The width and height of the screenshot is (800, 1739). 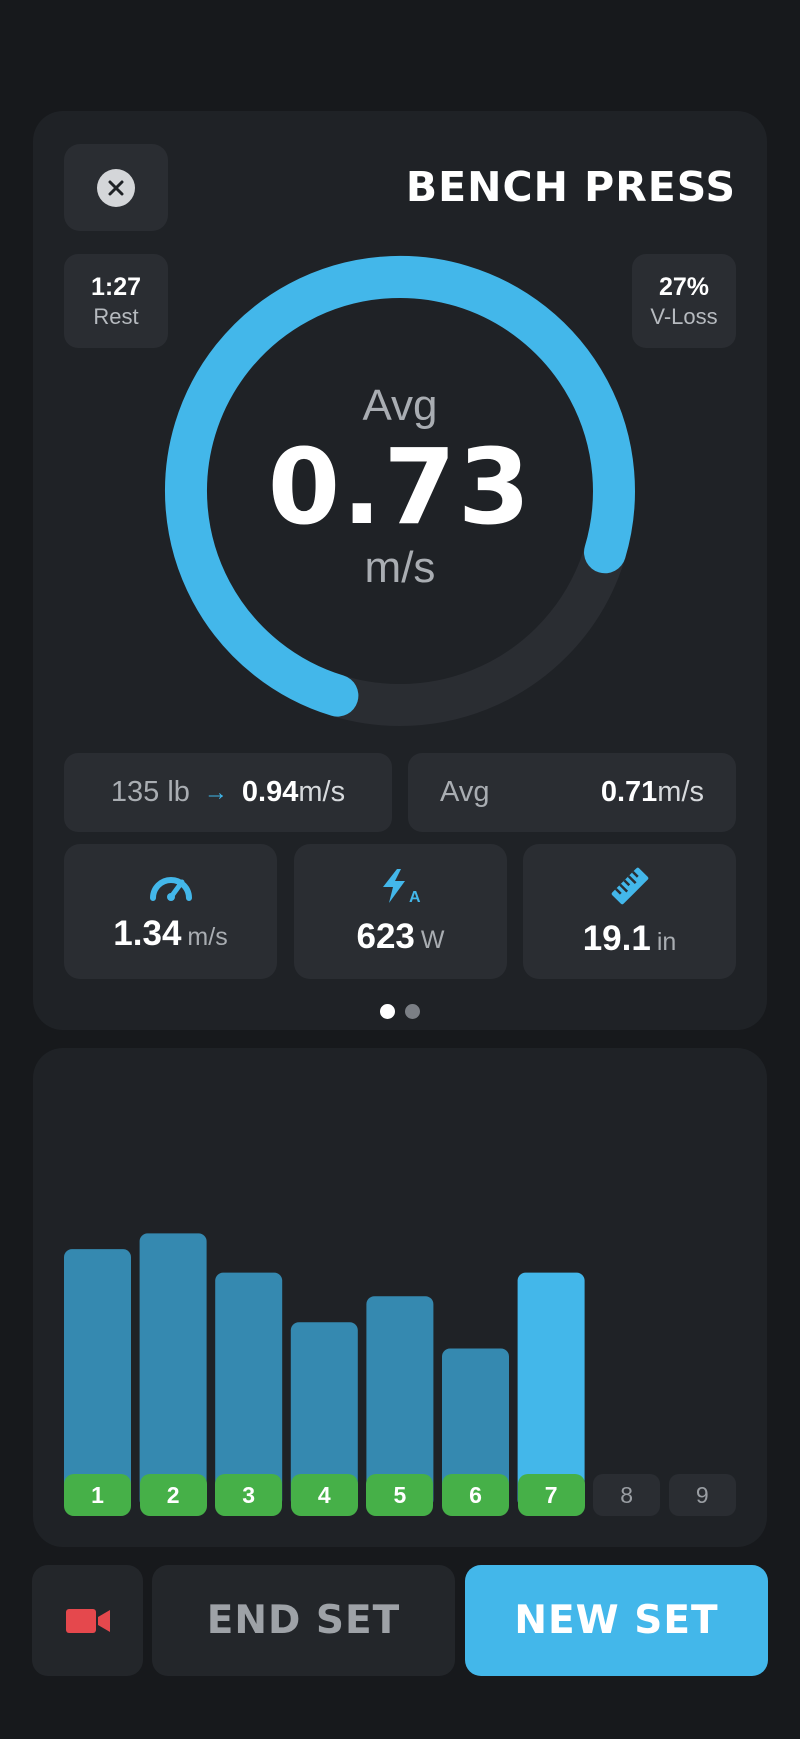 I want to click on velocity-loss: 27% V-Loss, so click(x=684, y=301).